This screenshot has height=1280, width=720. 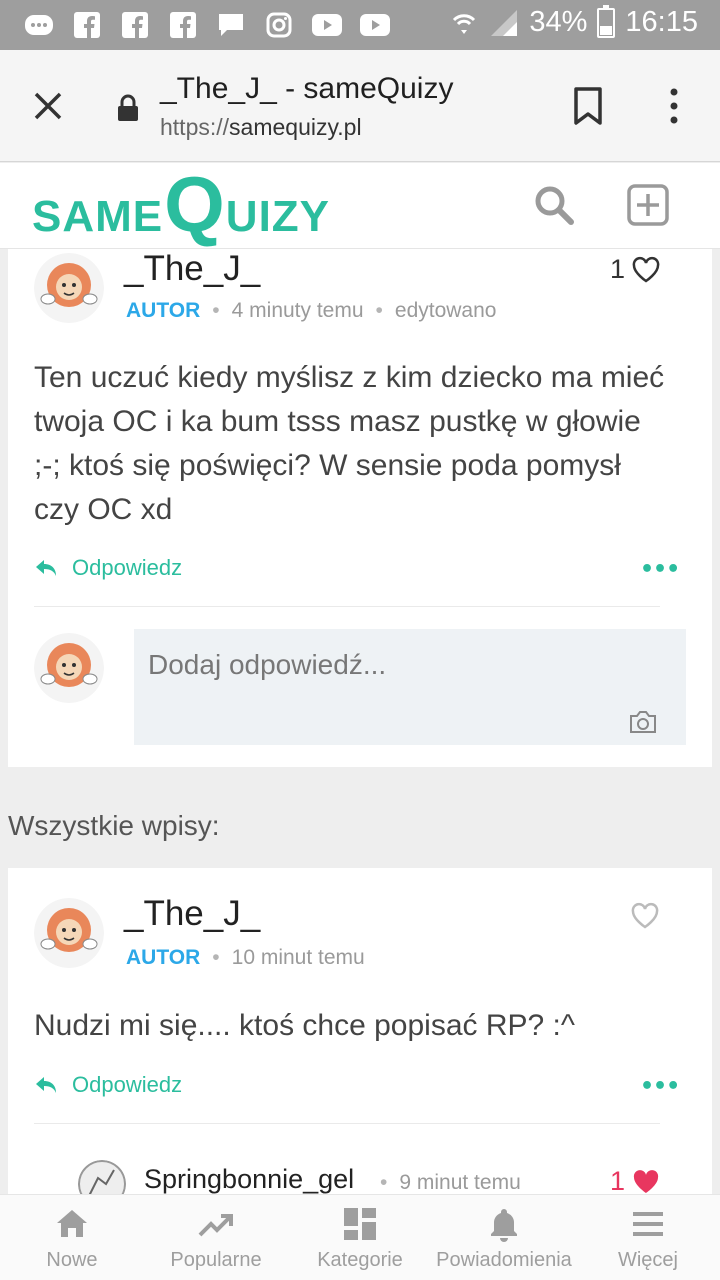 What do you see at coordinates (231, 25) in the screenshot?
I see `chat-icon` at bounding box center [231, 25].